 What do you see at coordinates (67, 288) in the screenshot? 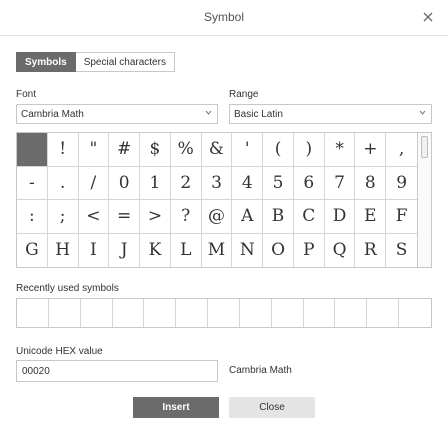
I see `recent-label: Recently used symbols` at bounding box center [67, 288].